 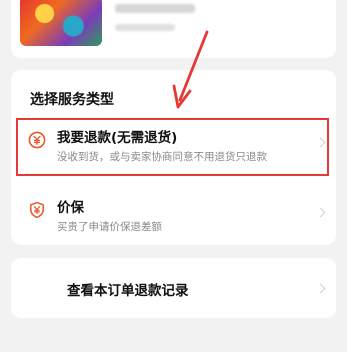 I want to click on option-title: 价保, so click(x=70, y=208).